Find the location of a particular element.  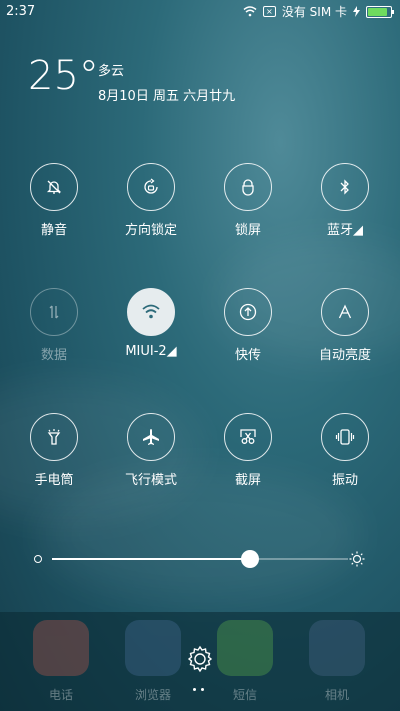

brightness-track is located at coordinates (200, 559).